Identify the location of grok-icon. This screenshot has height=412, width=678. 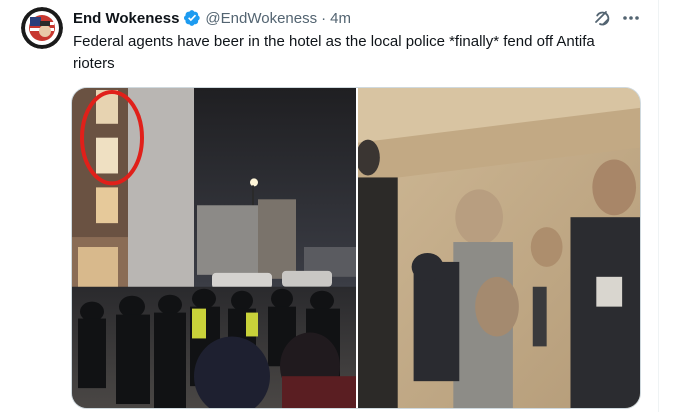
(602, 18).